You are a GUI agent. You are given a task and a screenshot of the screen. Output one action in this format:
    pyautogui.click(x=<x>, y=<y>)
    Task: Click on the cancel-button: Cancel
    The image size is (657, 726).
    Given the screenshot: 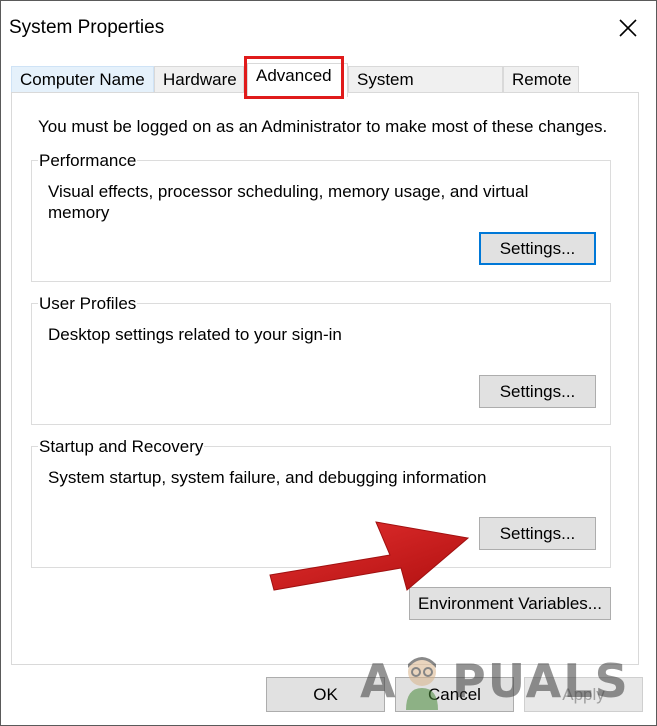 What is the action you would take?
    pyautogui.click(x=454, y=694)
    